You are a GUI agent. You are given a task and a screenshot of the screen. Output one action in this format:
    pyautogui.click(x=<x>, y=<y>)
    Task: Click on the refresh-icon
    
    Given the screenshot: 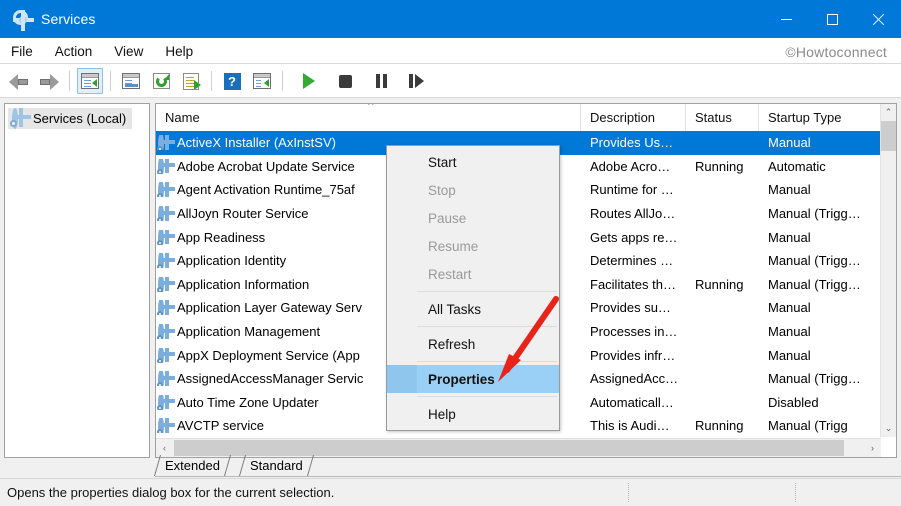 What is the action you would take?
    pyautogui.click(x=161, y=81)
    